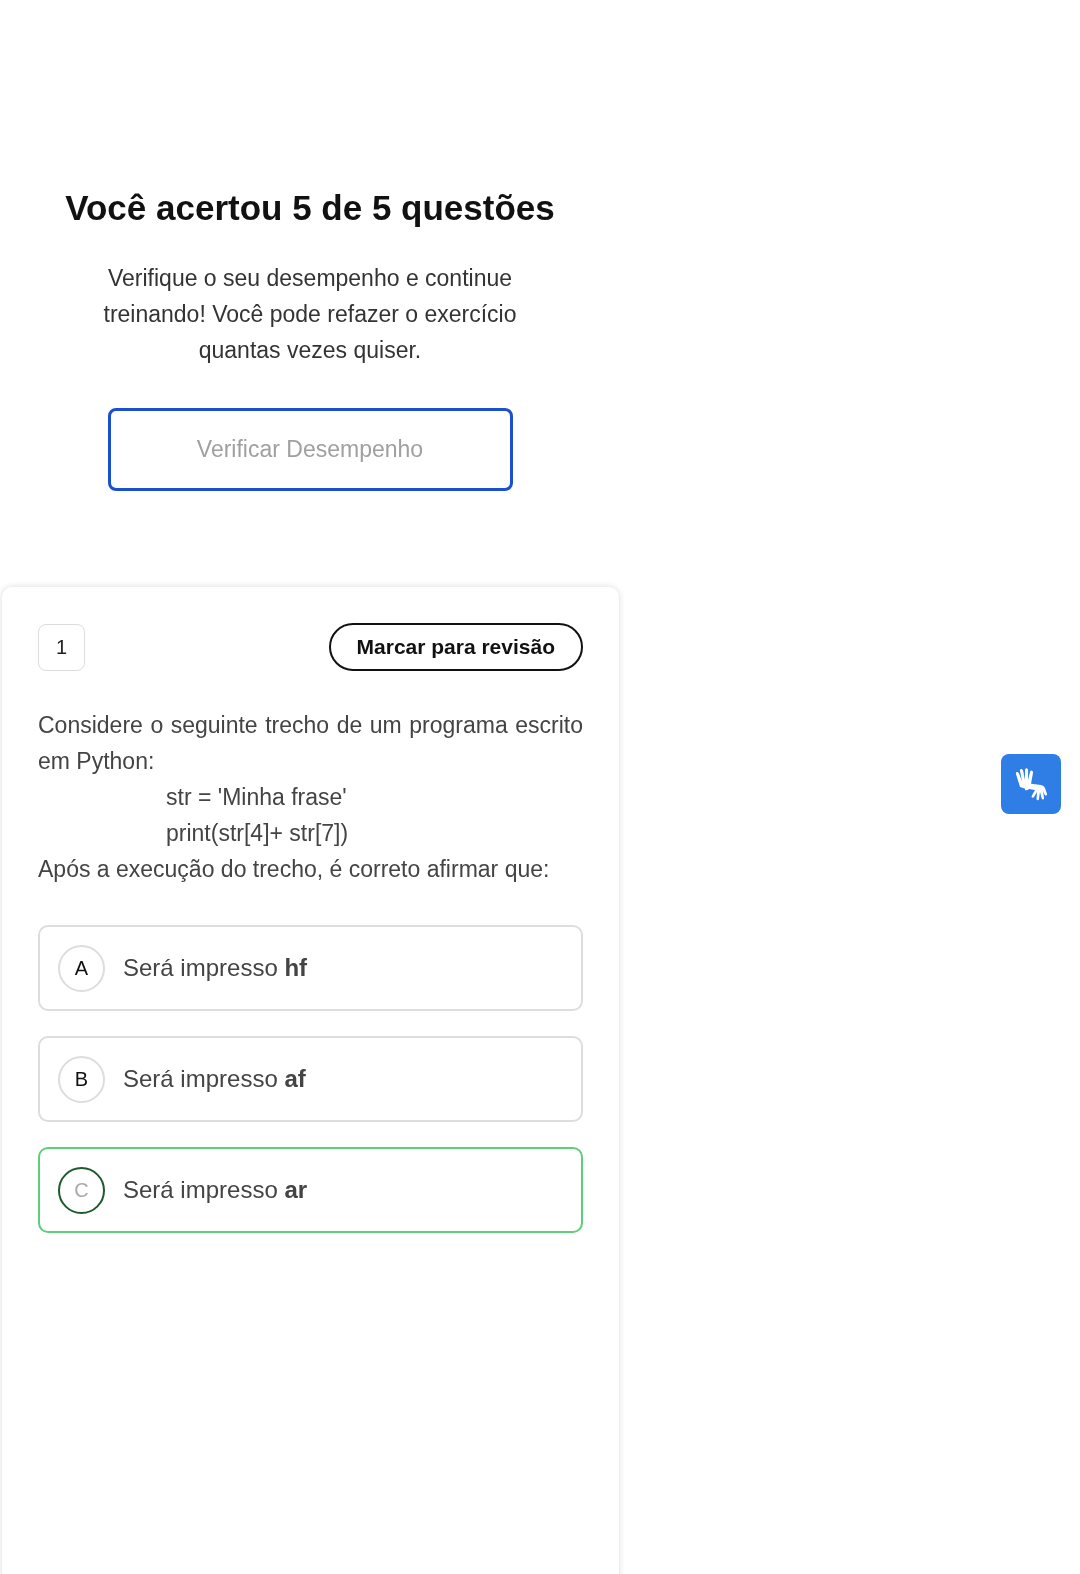 The height and width of the screenshot is (1574, 1080). I want to click on answer-option: C Será impresso ar, so click(310, 1190).